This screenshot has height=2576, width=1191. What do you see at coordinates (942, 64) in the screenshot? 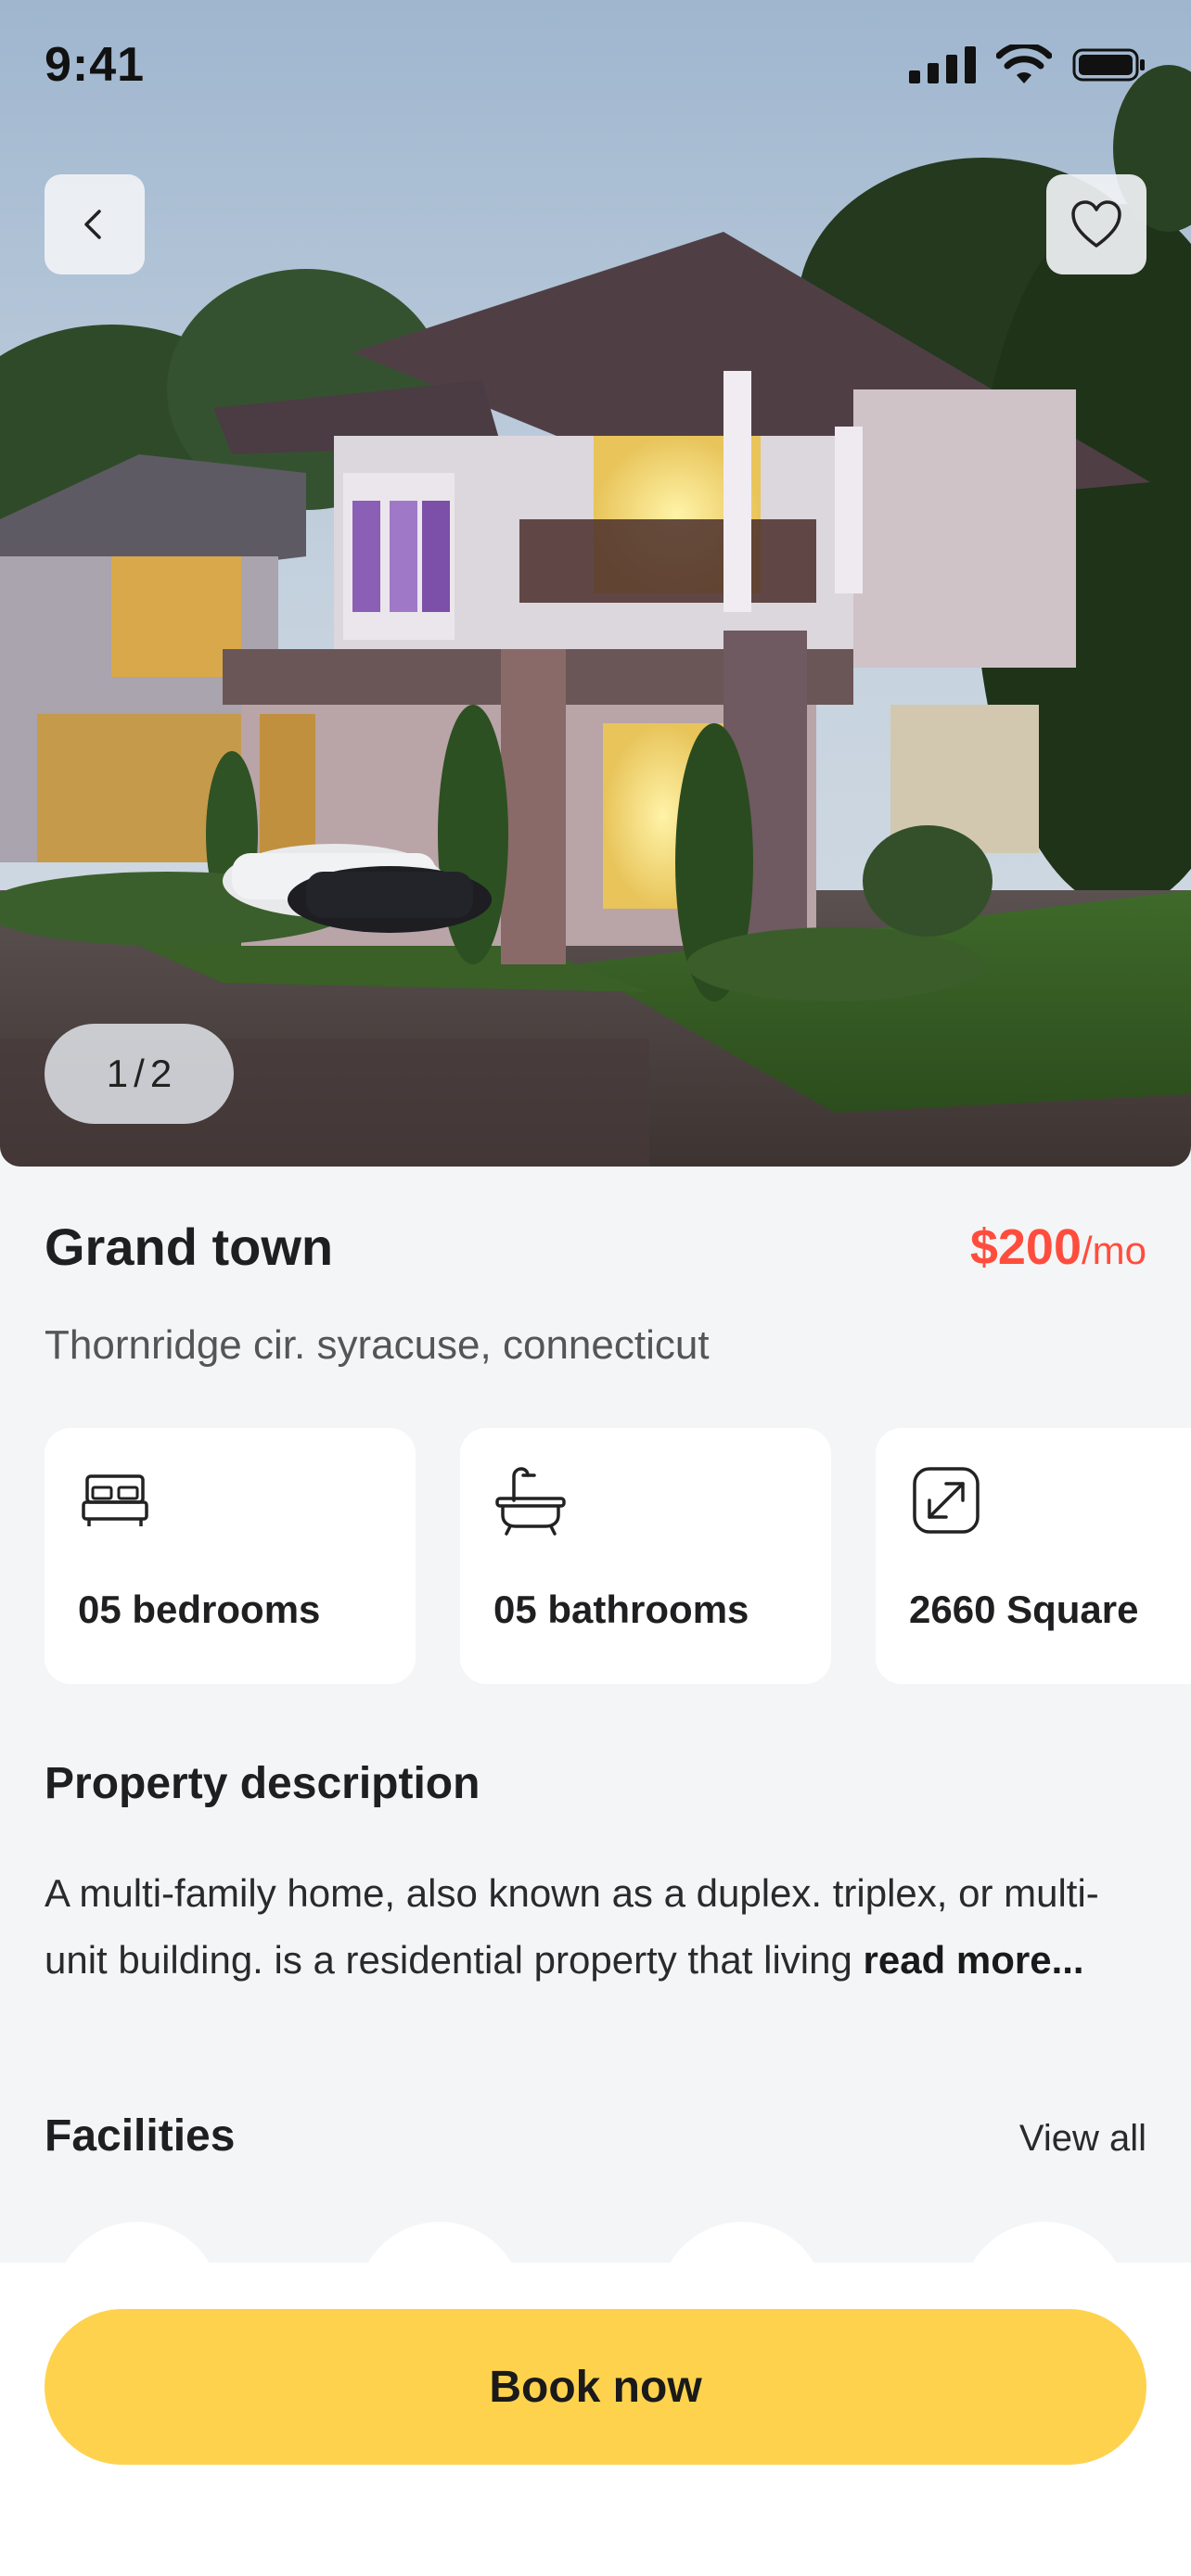
I see `cellular-signal-icon` at bounding box center [942, 64].